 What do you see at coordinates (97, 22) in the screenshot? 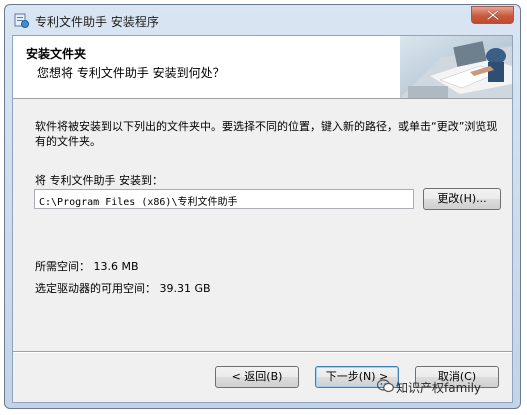
I see `window-title: 专利文件助手 安装程序` at bounding box center [97, 22].